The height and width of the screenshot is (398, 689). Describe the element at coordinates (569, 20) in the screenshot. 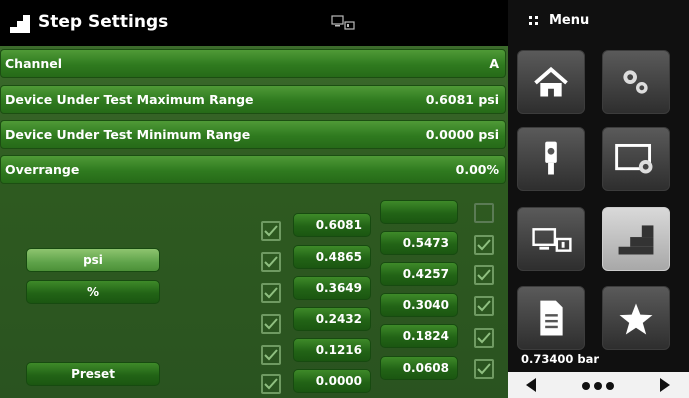

I see `menu-label: Menu` at that location.